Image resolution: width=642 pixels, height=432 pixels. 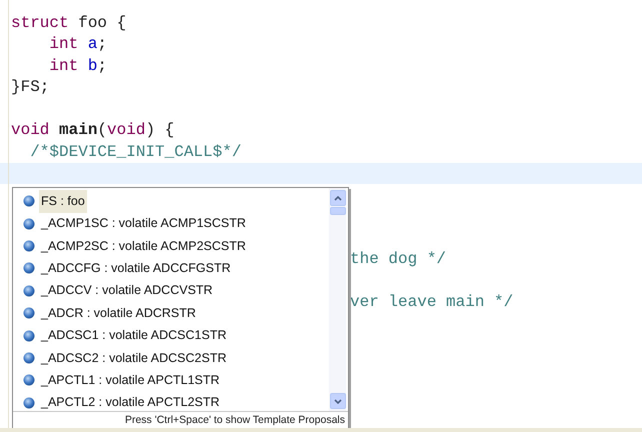 I want to click on proposal-item: _APCTL1 : volatile APCTL1STR, so click(x=130, y=380).